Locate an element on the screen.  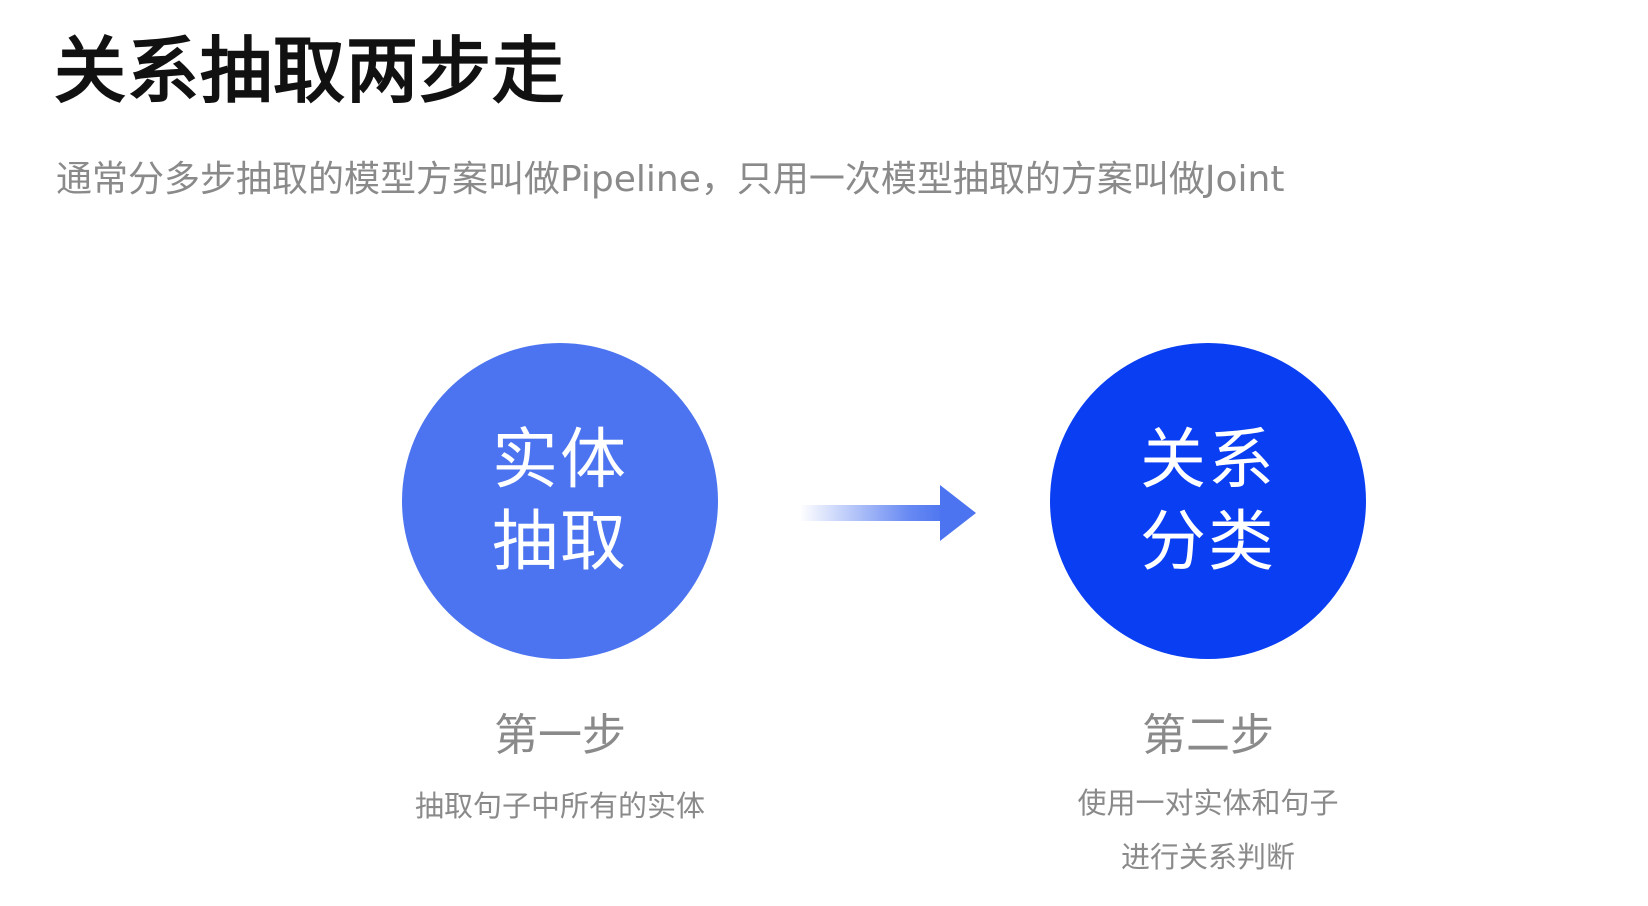
step-2-circle-line: 关系 is located at coordinates (1208, 459).